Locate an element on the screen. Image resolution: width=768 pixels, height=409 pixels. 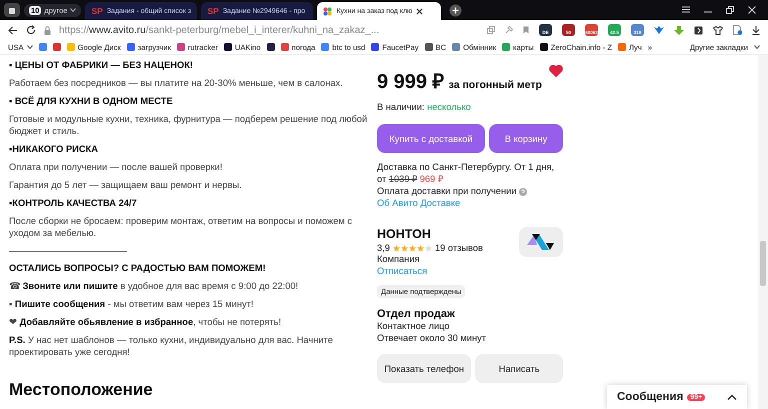
dots-icon is located at coordinates (327, 11).